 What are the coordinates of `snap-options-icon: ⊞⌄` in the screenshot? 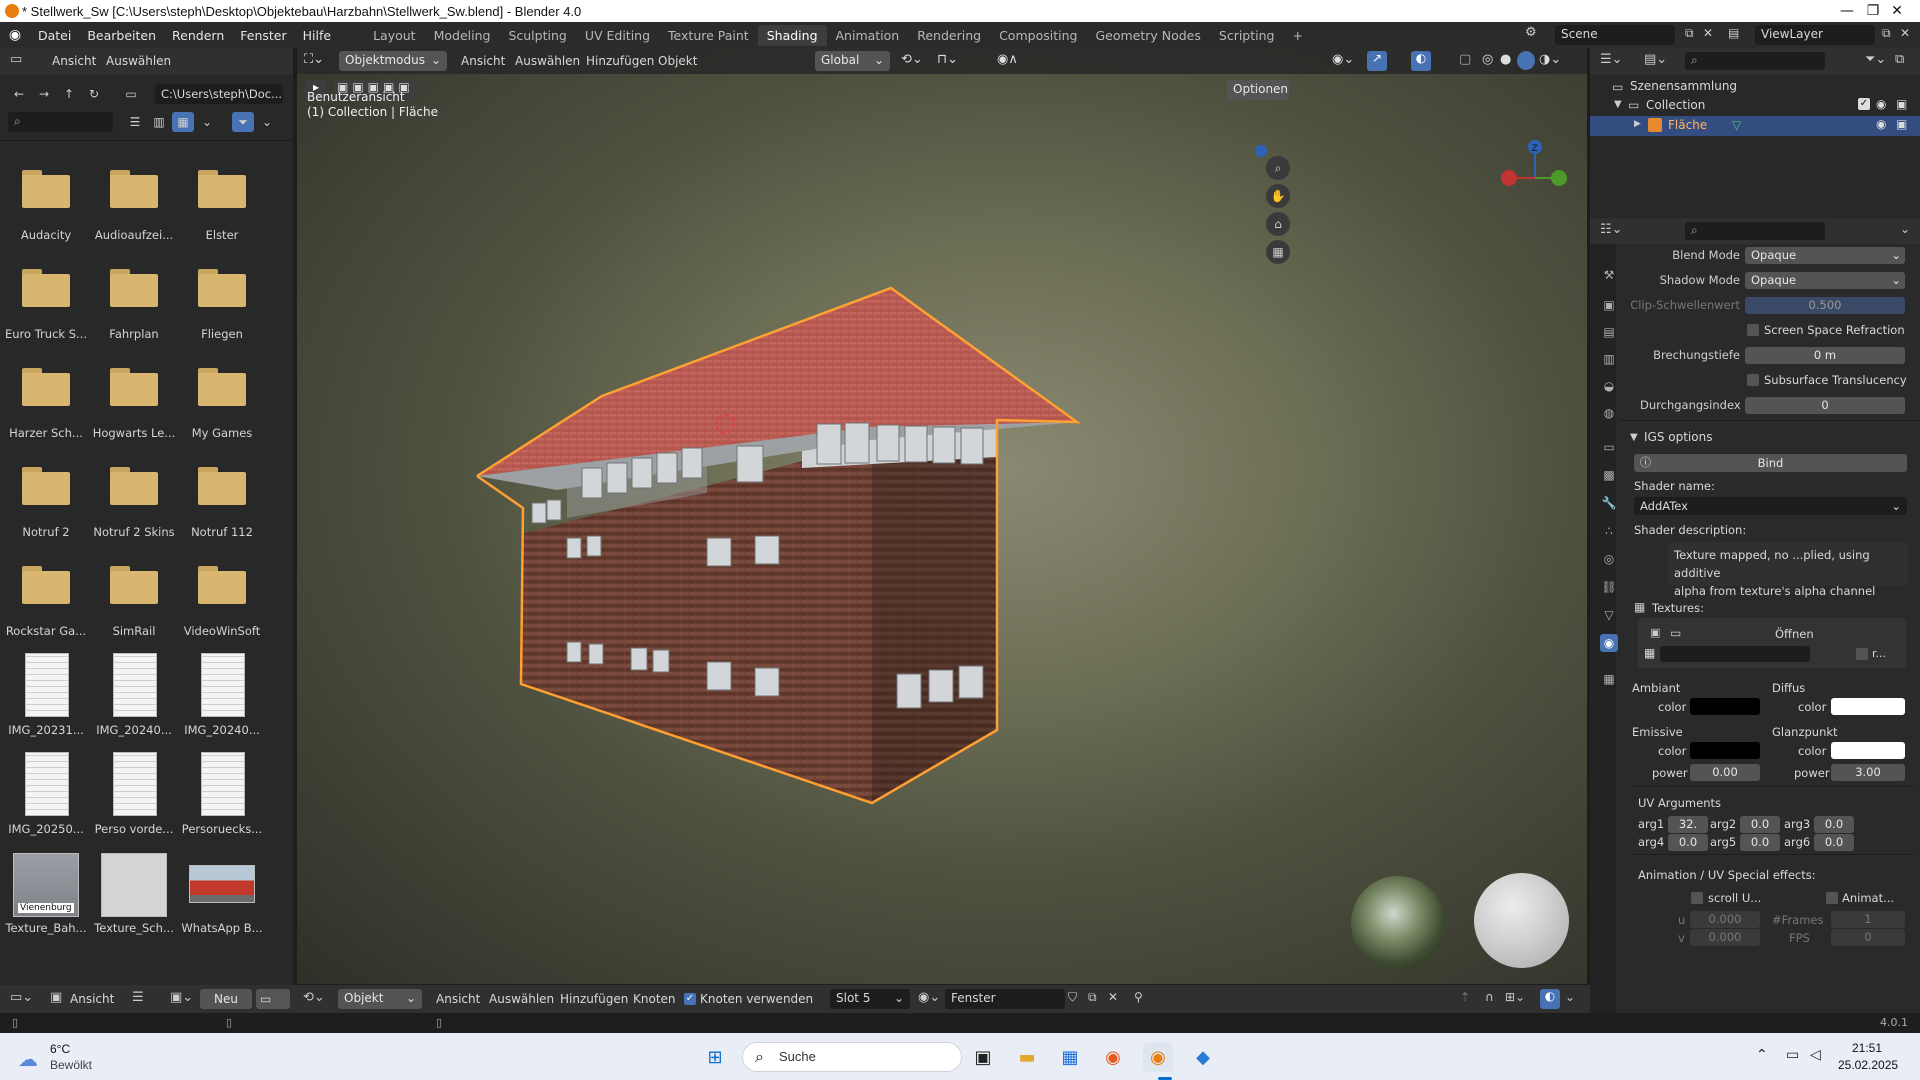 It's located at (1515, 997).